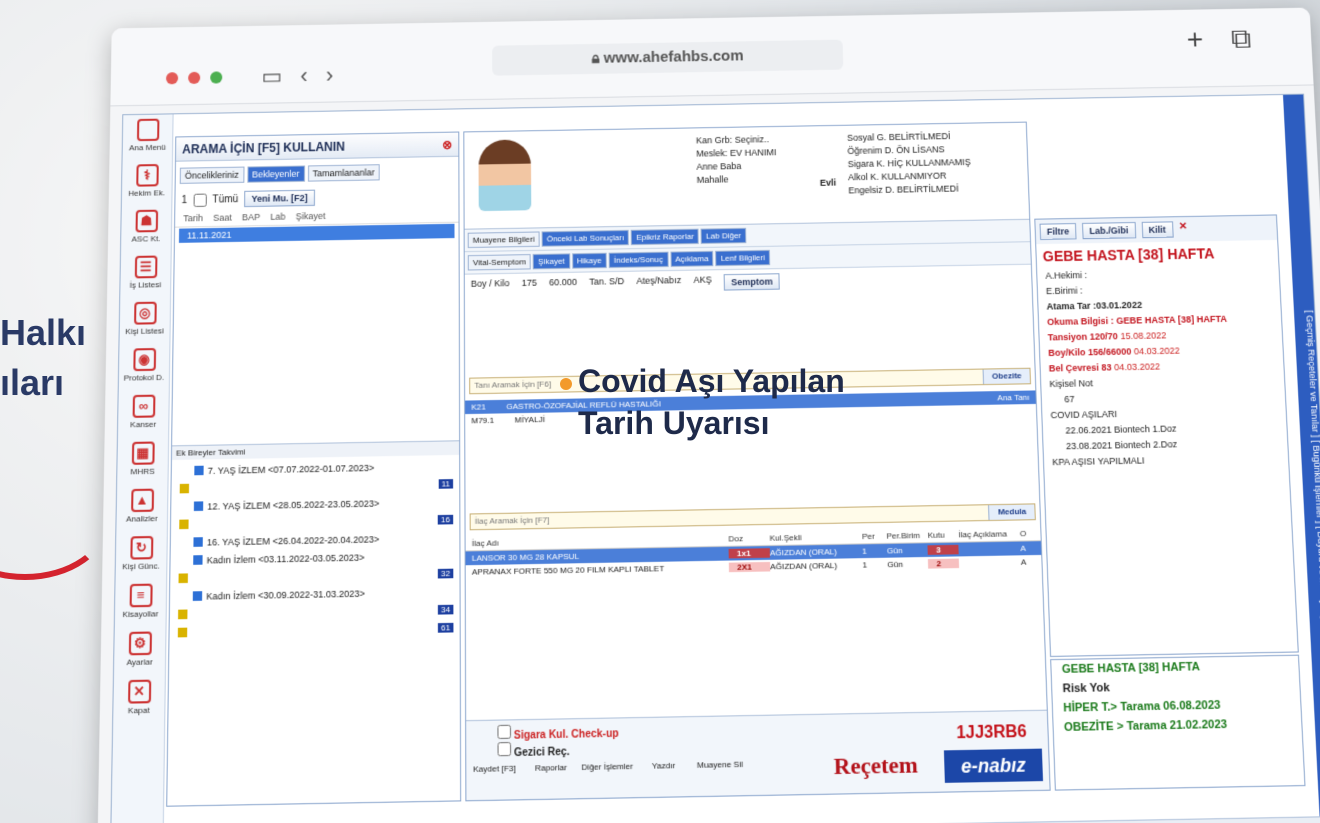 Image resolution: width=1320 pixels, height=823 pixels. What do you see at coordinates (216, 77) in the screenshot?
I see `maximize-window-button` at bounding box center [216, 77].